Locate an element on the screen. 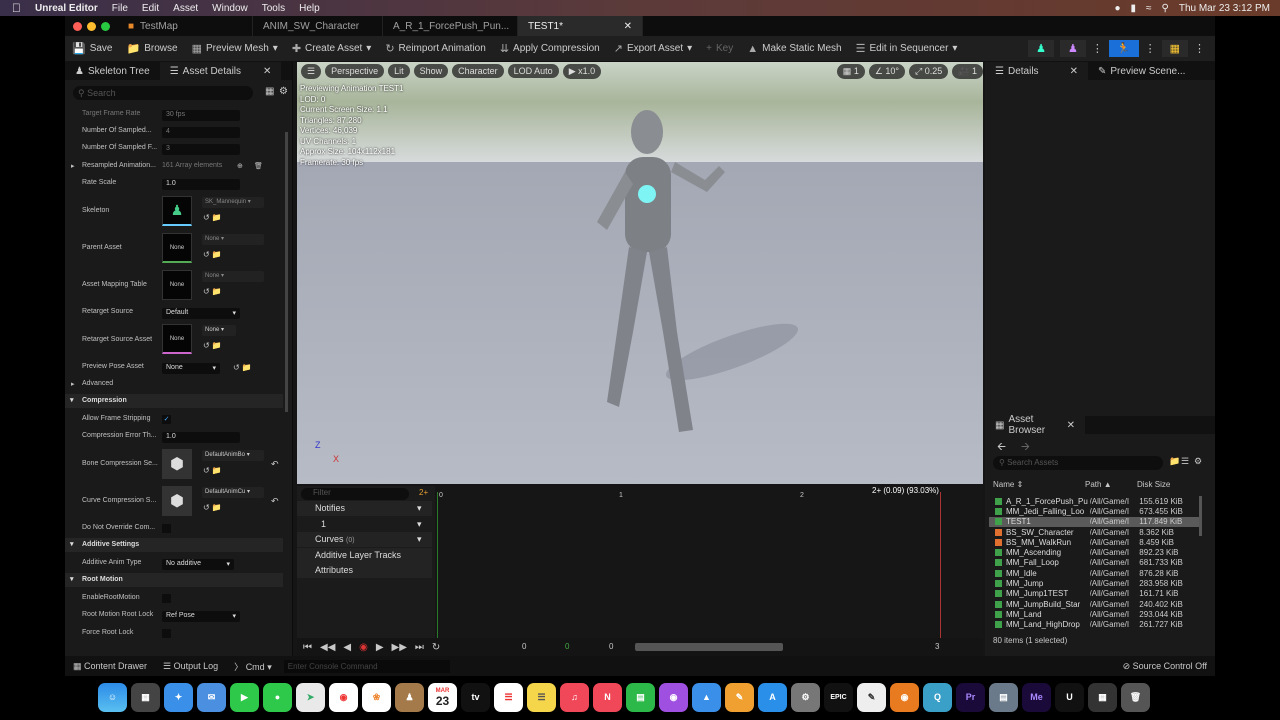 The image size is (1280, 720). asset-row: MM_Ascending/All/Game/I 892.23 KiB is located at coordinates (1094, 552).